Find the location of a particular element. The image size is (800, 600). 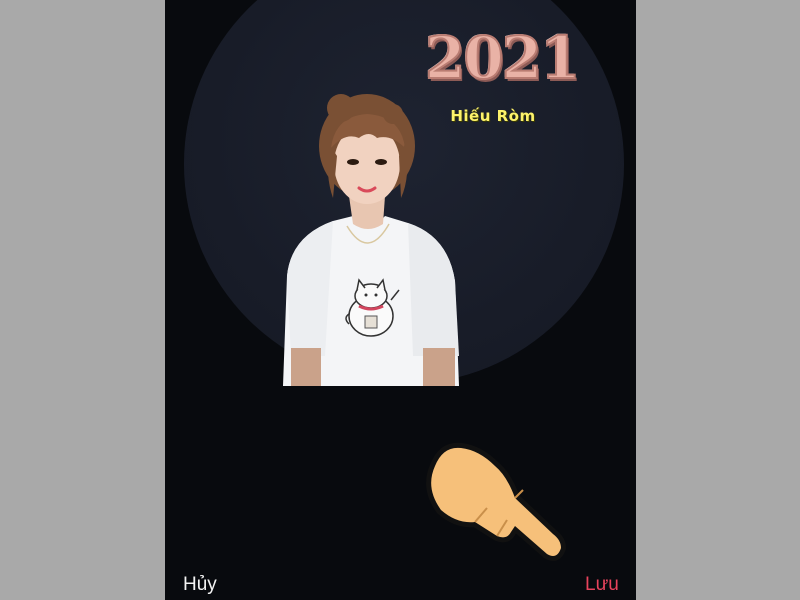

cancel-button: Hủy is located at coordinates (200, 585).